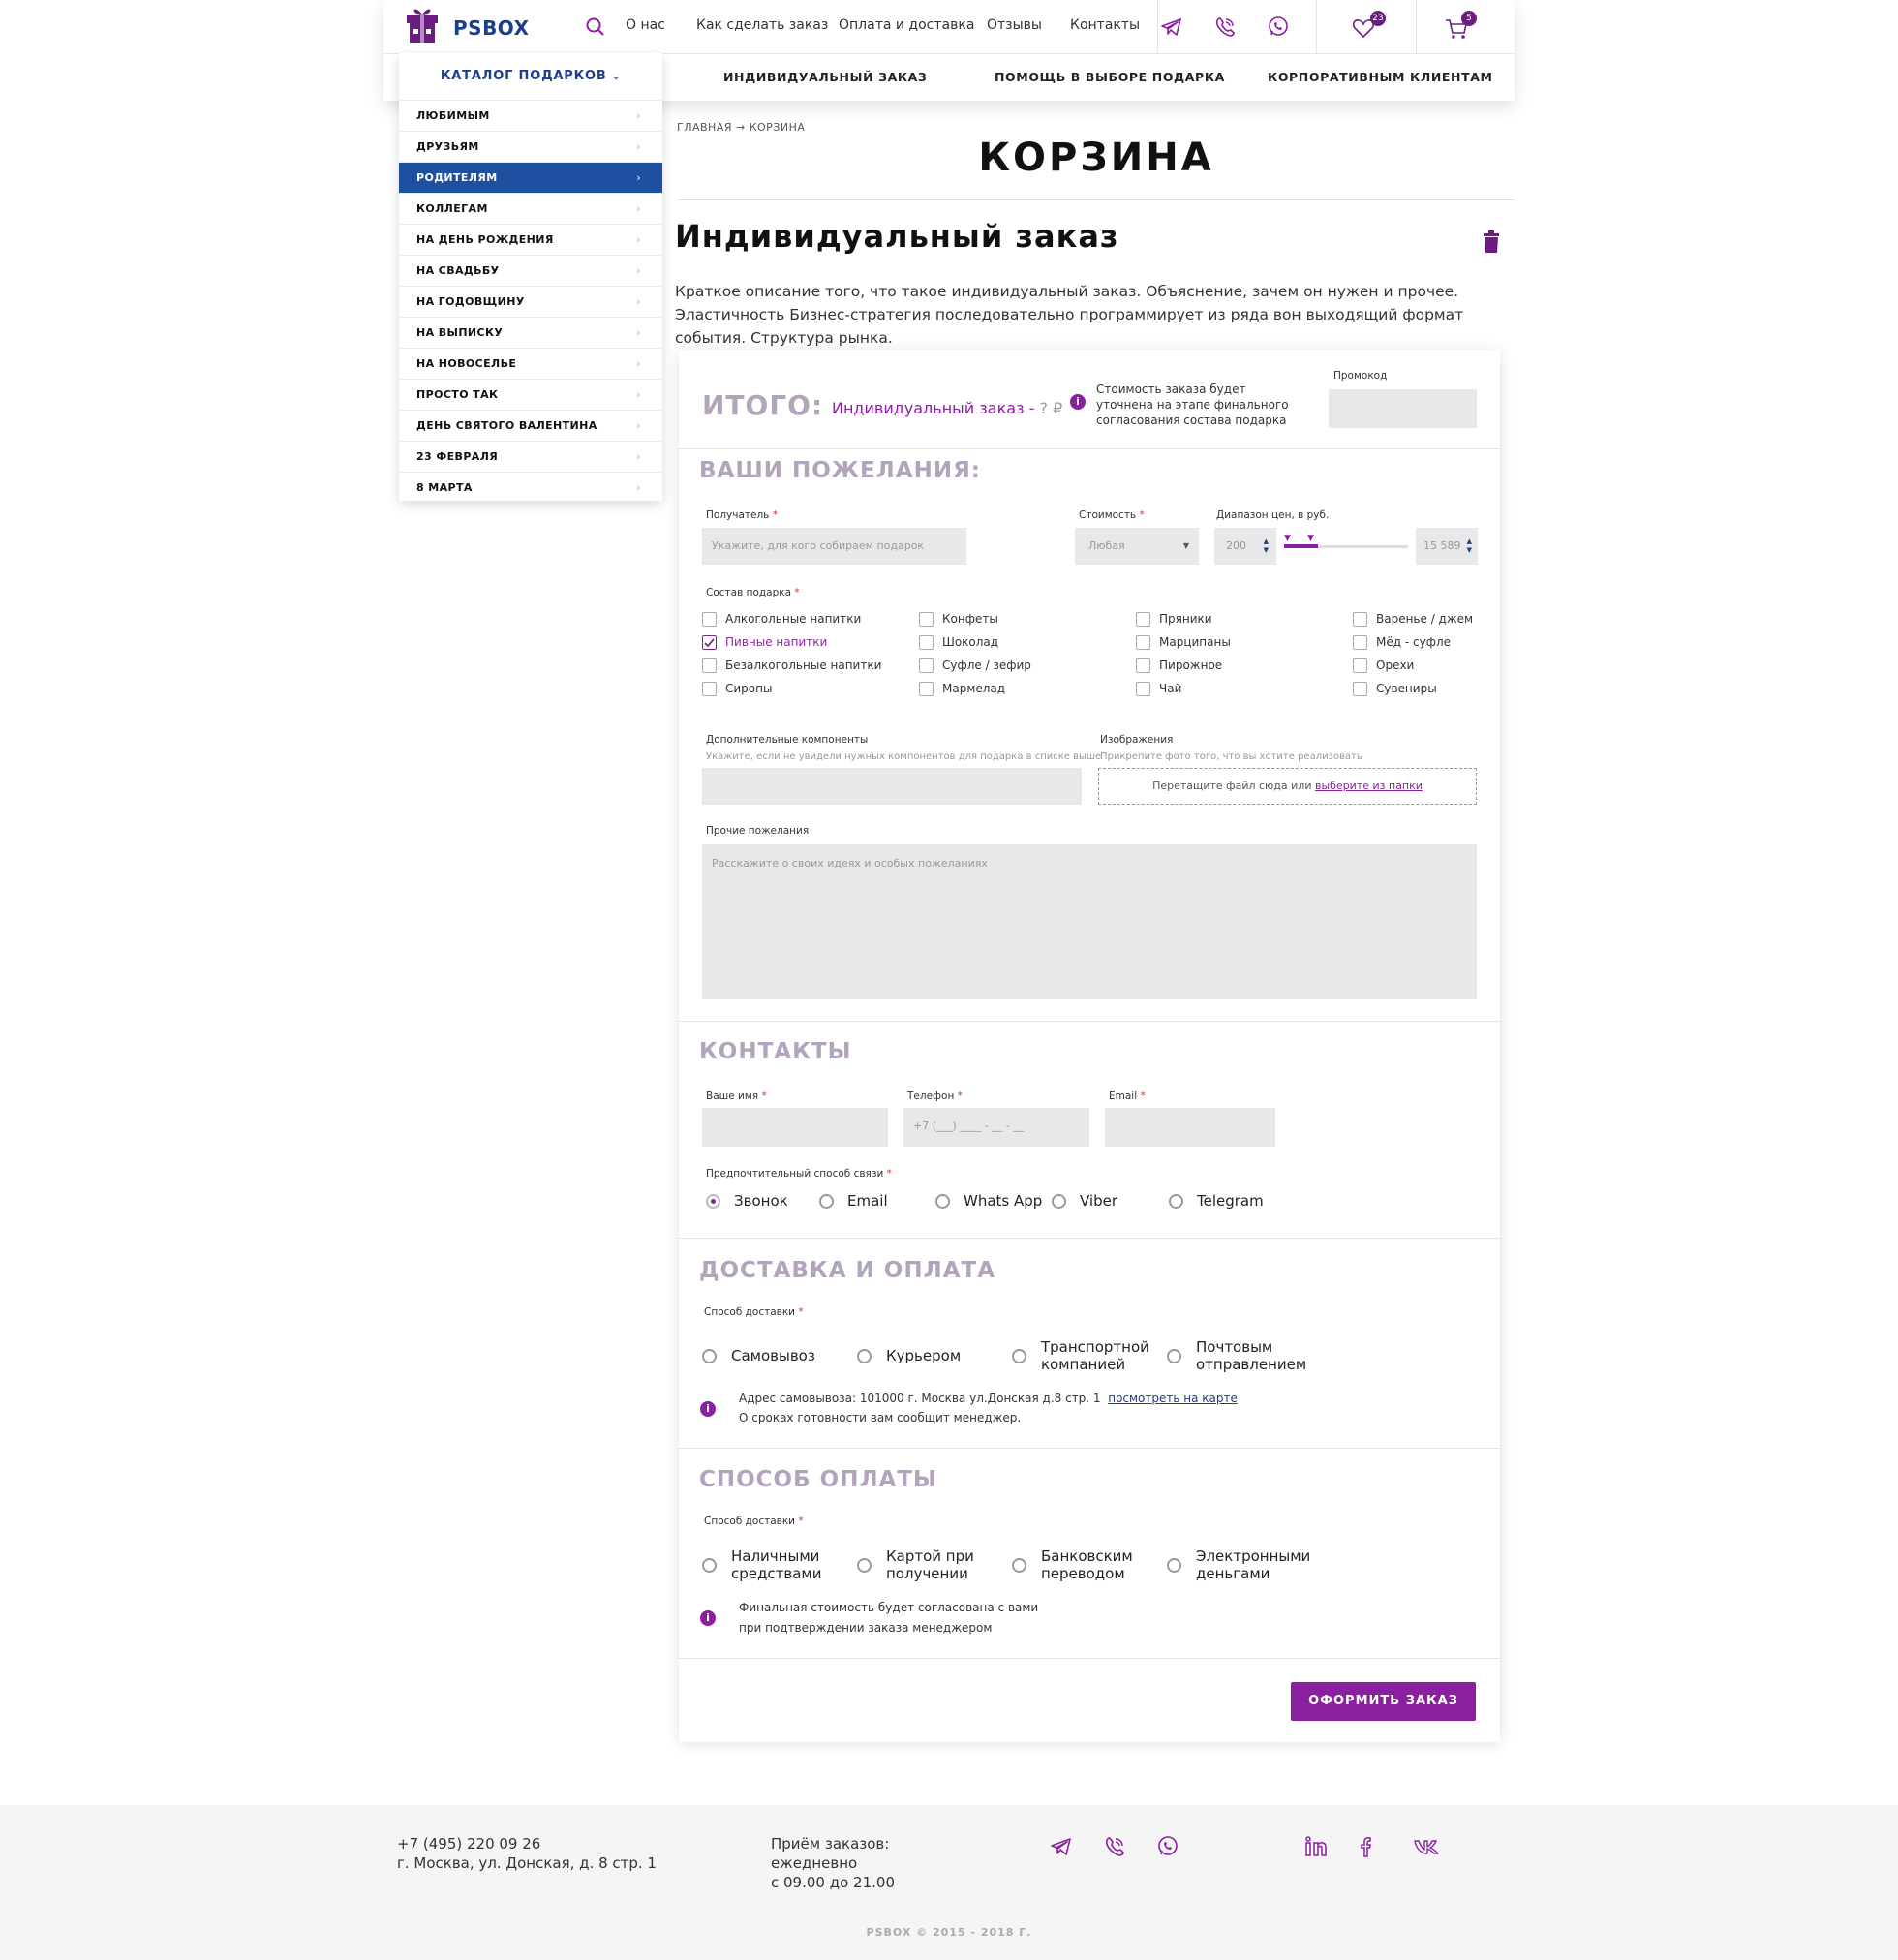 The width and height of the screenshot is (1898, 1960). Describe the element at coordinates (1014, 25) in the screenshot. I see `nav-reviews: Отзывы` at that location.